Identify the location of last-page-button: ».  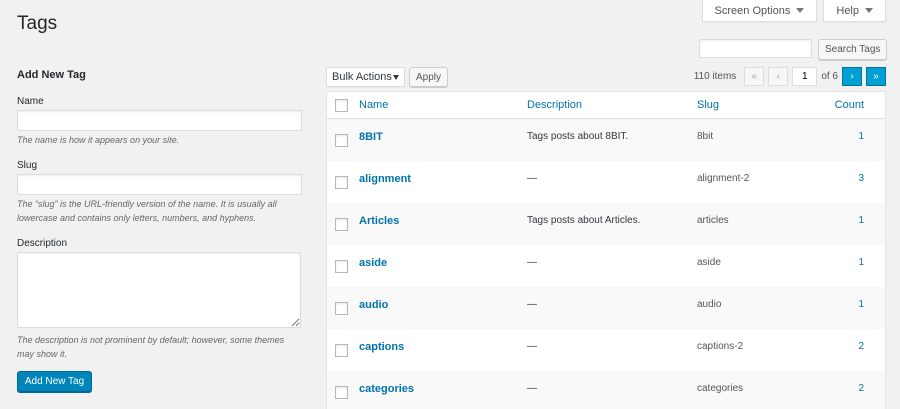
(876, 76).